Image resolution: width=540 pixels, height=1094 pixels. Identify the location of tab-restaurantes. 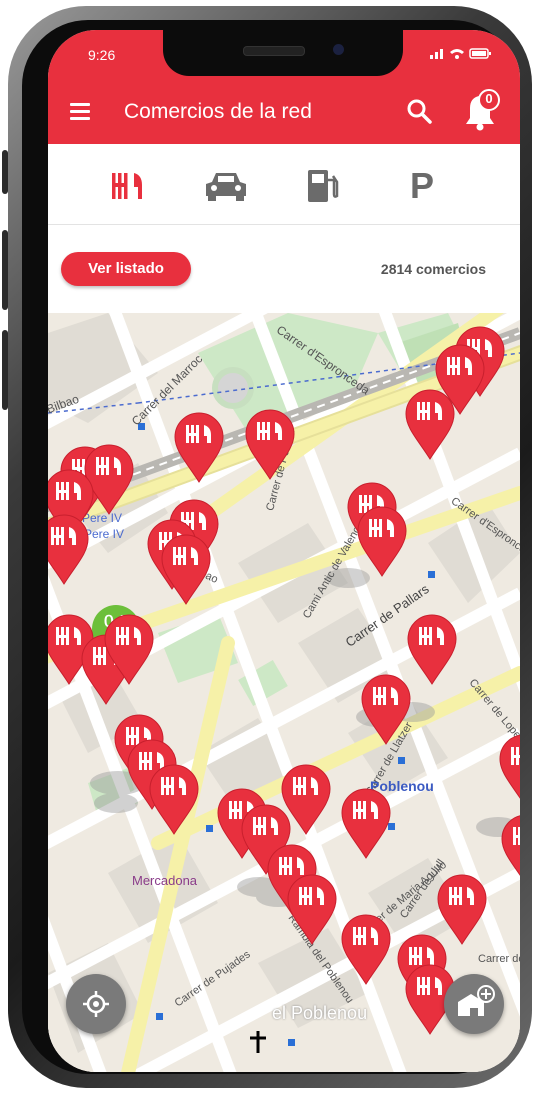
(128, 186).